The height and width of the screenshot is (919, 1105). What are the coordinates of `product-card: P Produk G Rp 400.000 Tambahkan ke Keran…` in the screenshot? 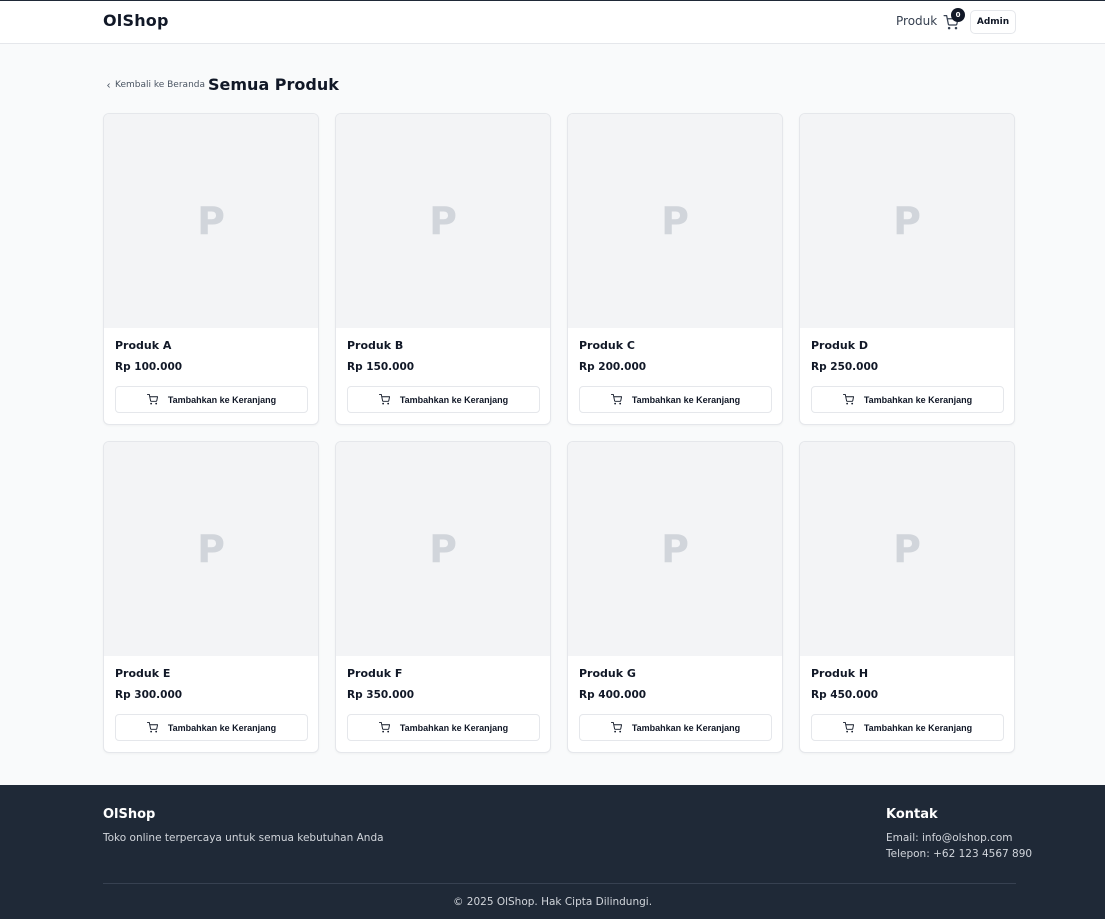 It's located at (675, 597).